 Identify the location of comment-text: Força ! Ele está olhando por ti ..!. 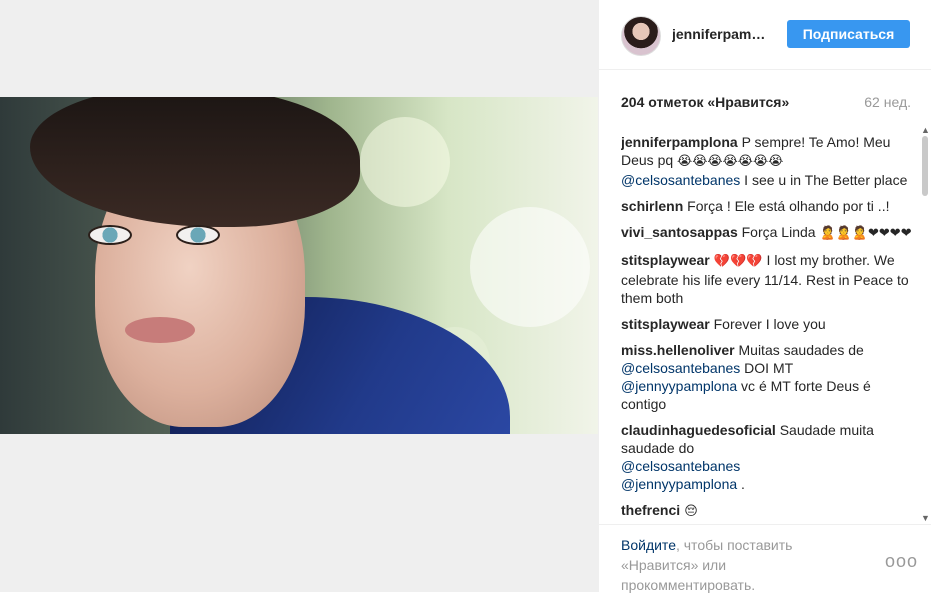
(786, 206).